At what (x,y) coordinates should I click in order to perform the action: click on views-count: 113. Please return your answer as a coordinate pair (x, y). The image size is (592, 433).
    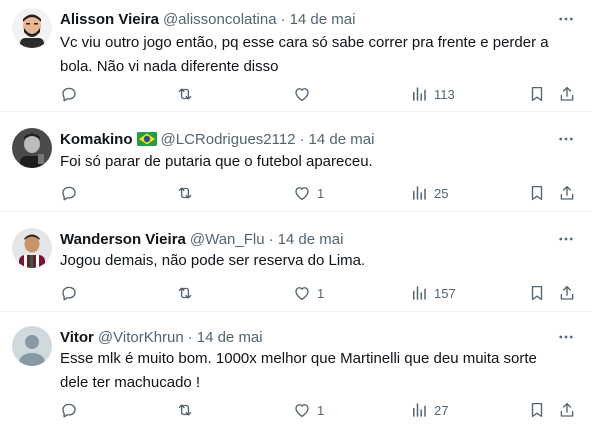
    Looking at the image, I should click on (444, 94).